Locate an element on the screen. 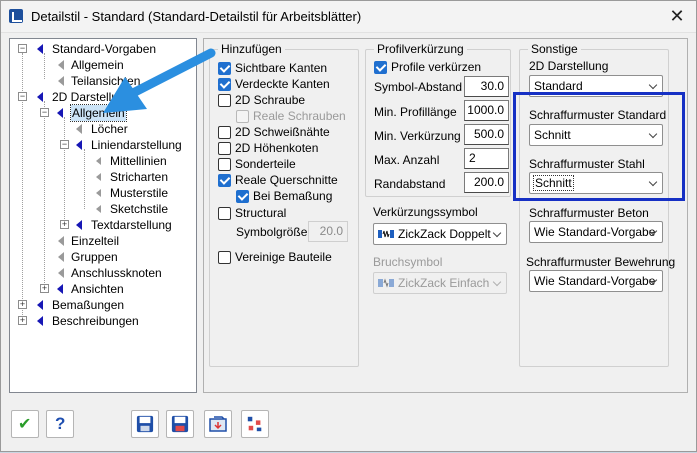  tree-item-loecher: Löcher is located at coordinates (103, 129).